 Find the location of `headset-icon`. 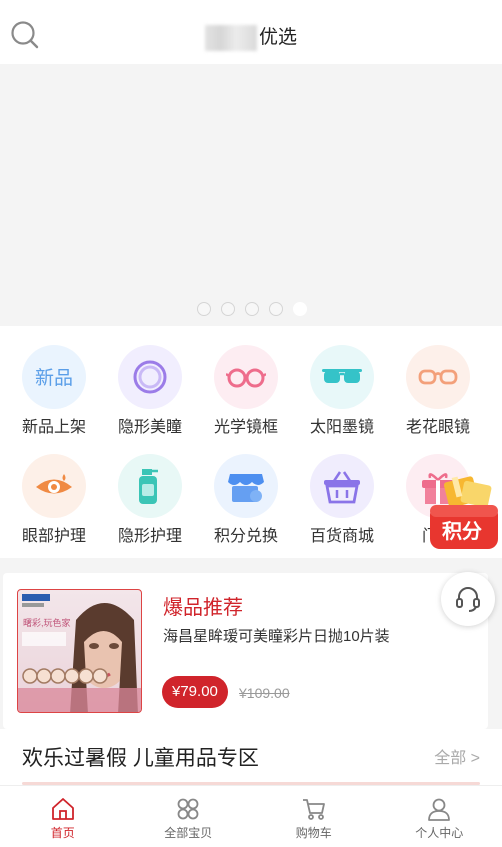

headset-icon is located at coordinates (468, 599).